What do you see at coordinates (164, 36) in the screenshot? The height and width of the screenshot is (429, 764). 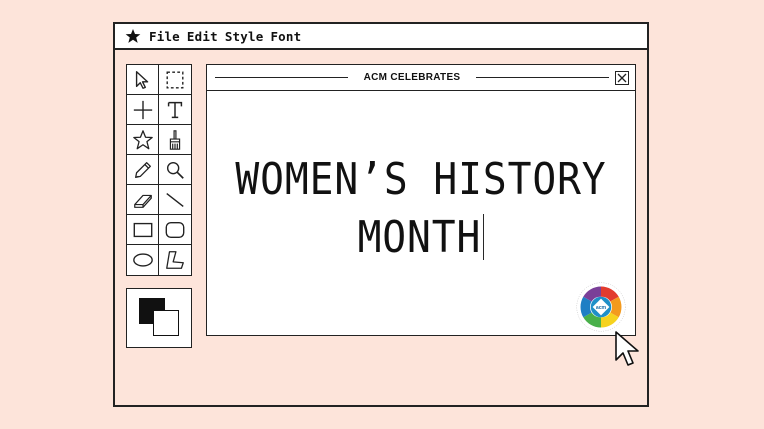 I see `menu-file: File` at bounding box center [164, 36].